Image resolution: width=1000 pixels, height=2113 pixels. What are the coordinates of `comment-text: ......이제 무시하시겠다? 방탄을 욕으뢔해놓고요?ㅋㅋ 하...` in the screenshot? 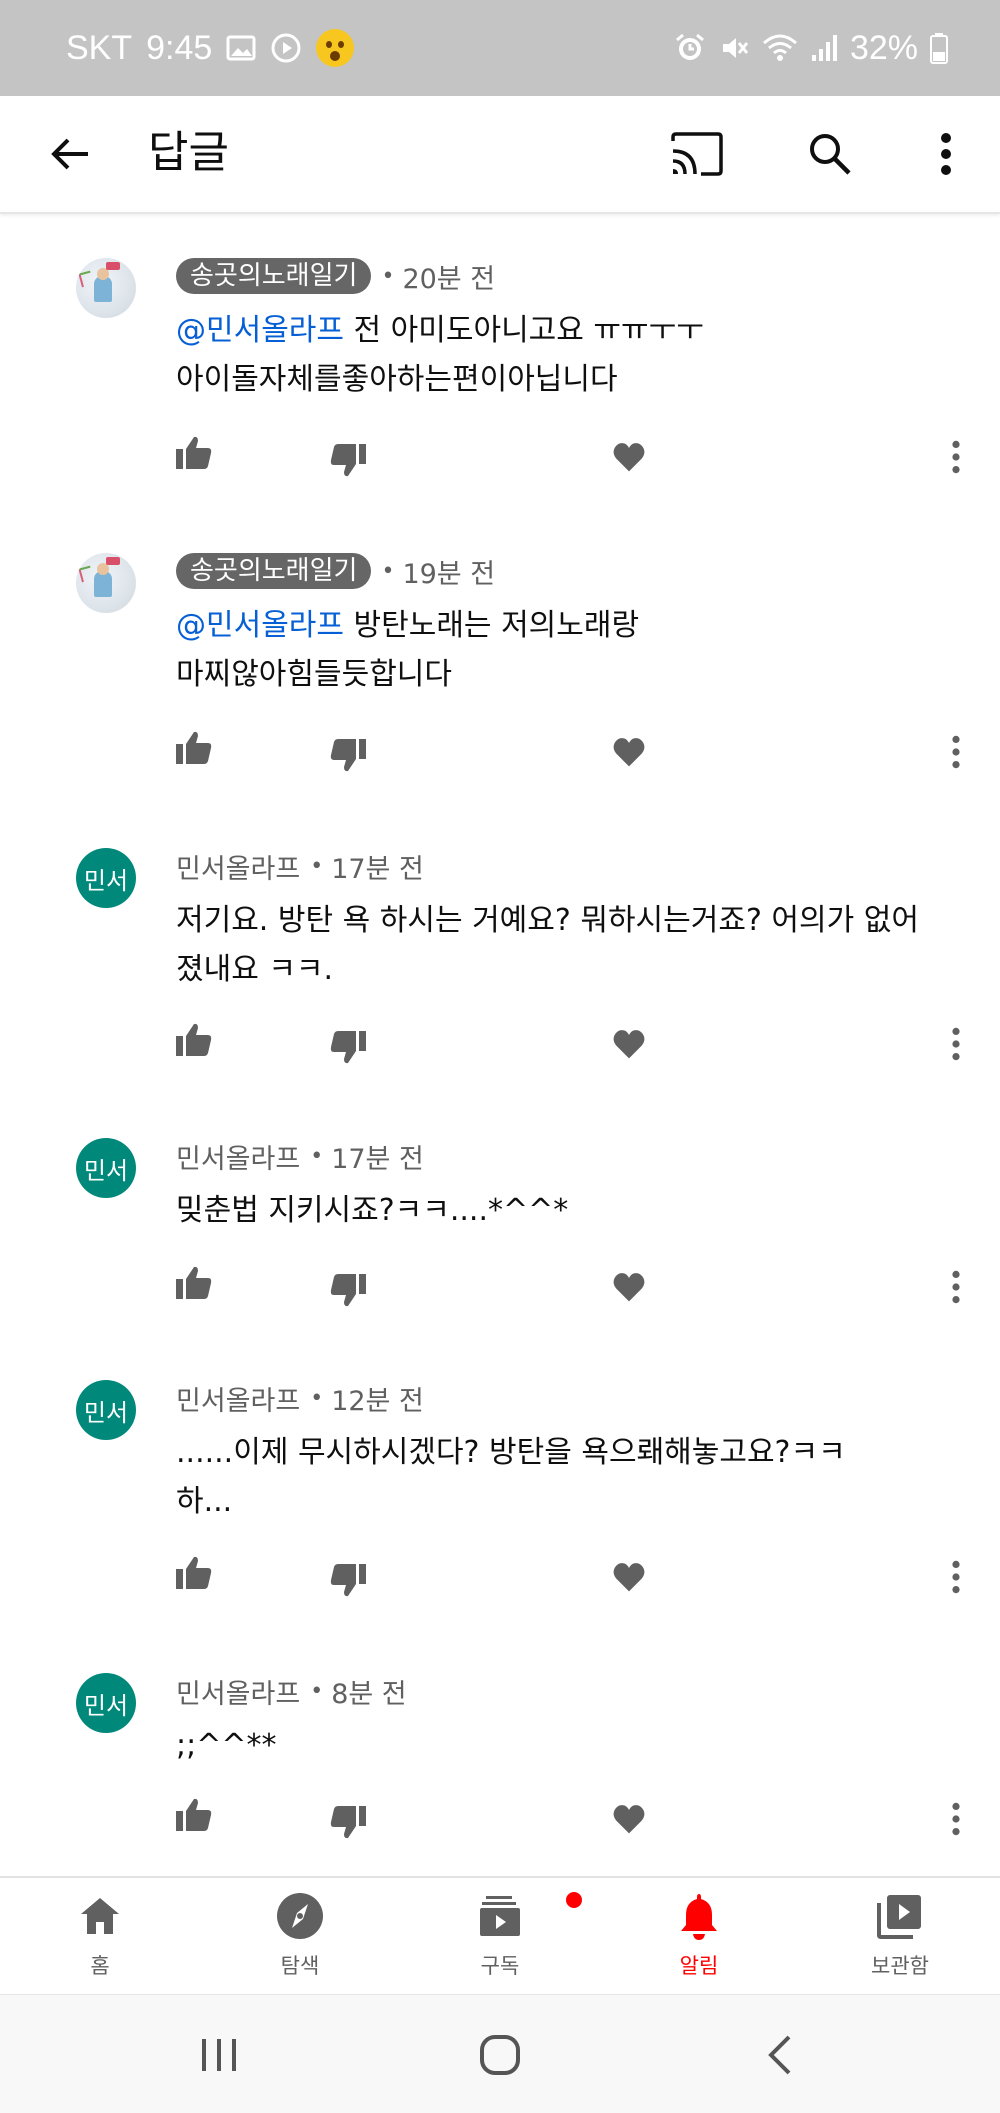 It's located at (556, 1477).